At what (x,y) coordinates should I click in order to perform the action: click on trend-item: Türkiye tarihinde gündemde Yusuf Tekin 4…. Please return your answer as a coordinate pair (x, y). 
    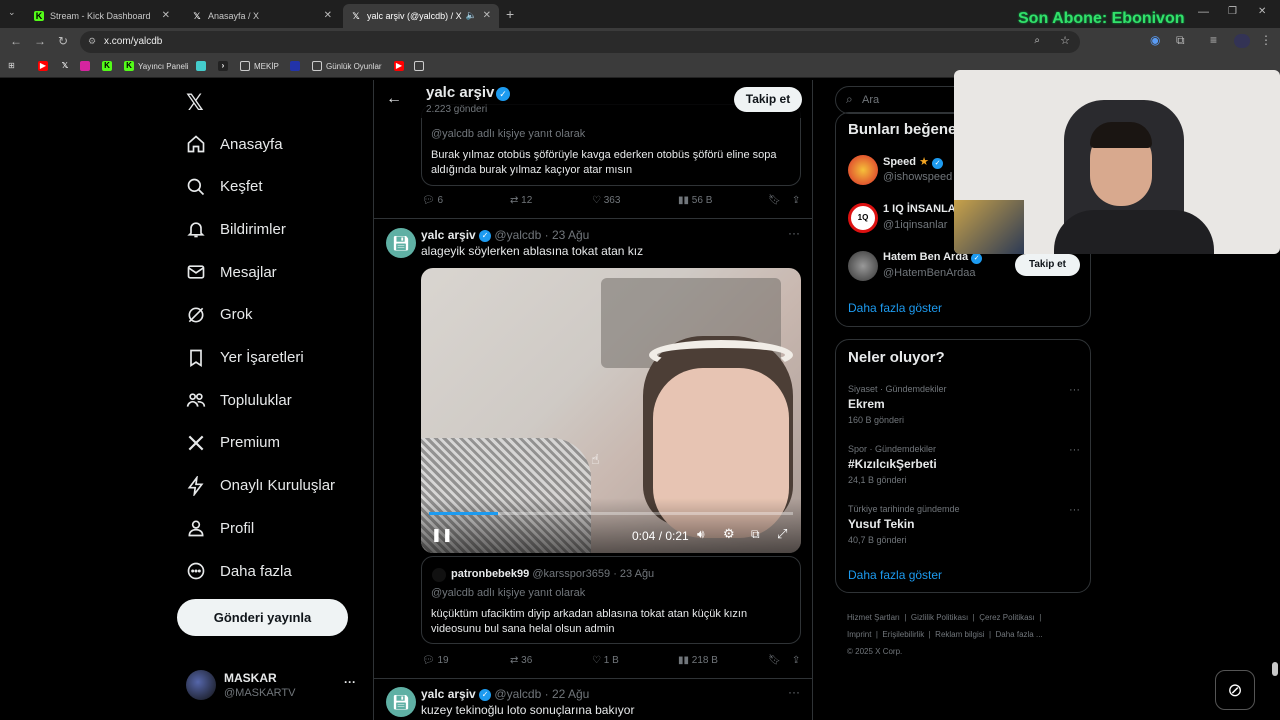
    Looking at the image, I should click on (964, 524).